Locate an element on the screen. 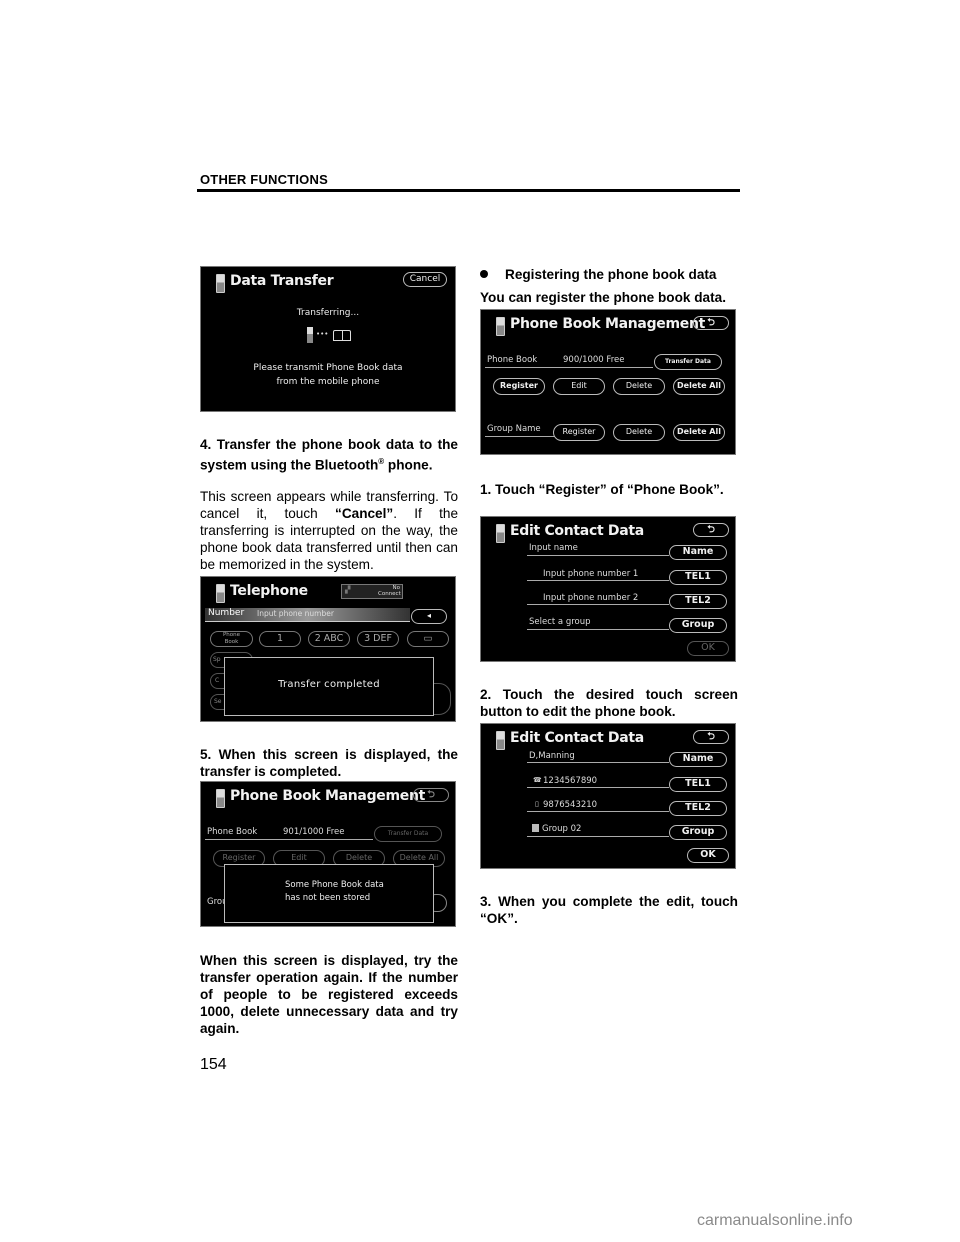 The width and height of the screenshot is (960, 1242). contact-name-value: D,Manning is located at coordinates (552, 756).